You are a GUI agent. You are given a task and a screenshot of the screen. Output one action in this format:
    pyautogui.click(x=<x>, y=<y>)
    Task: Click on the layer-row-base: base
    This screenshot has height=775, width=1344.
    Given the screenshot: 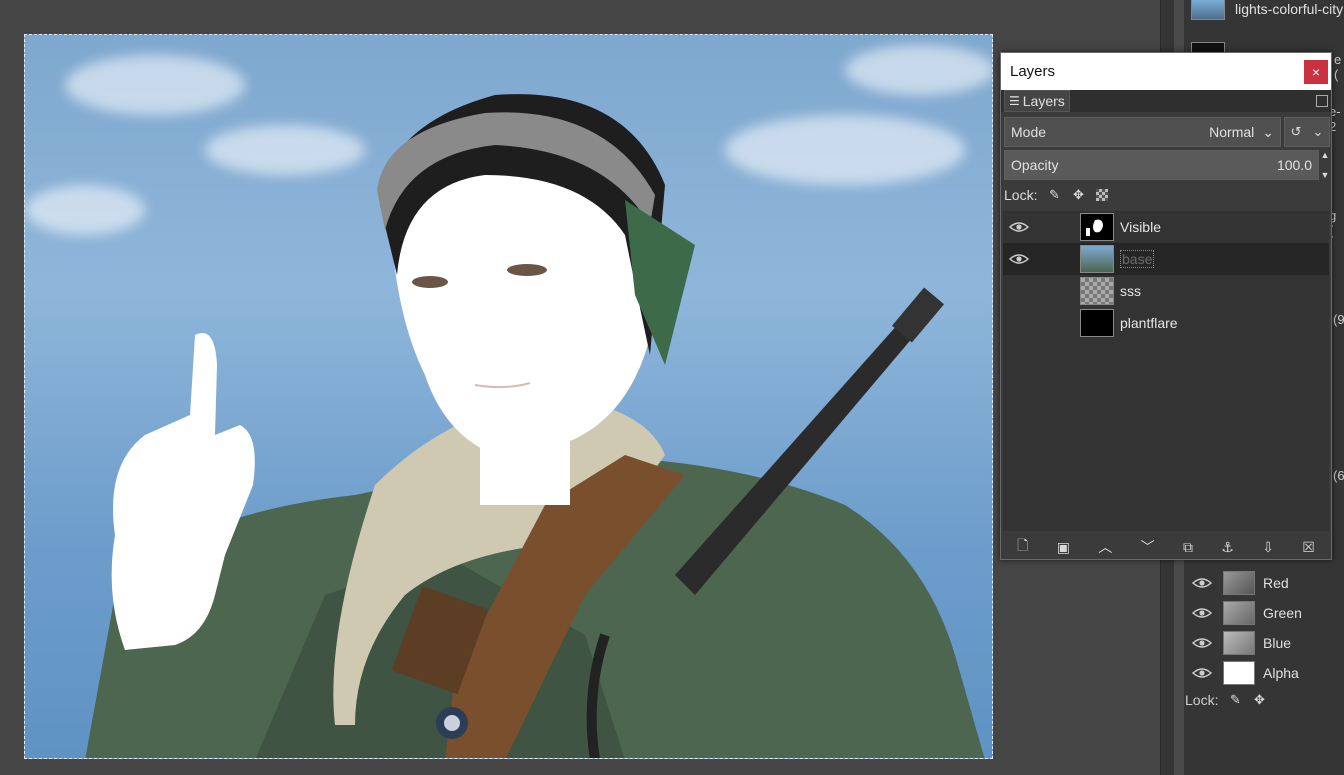 What is the action you would take?
    pyautogui.click(x=1166, y=259)
    